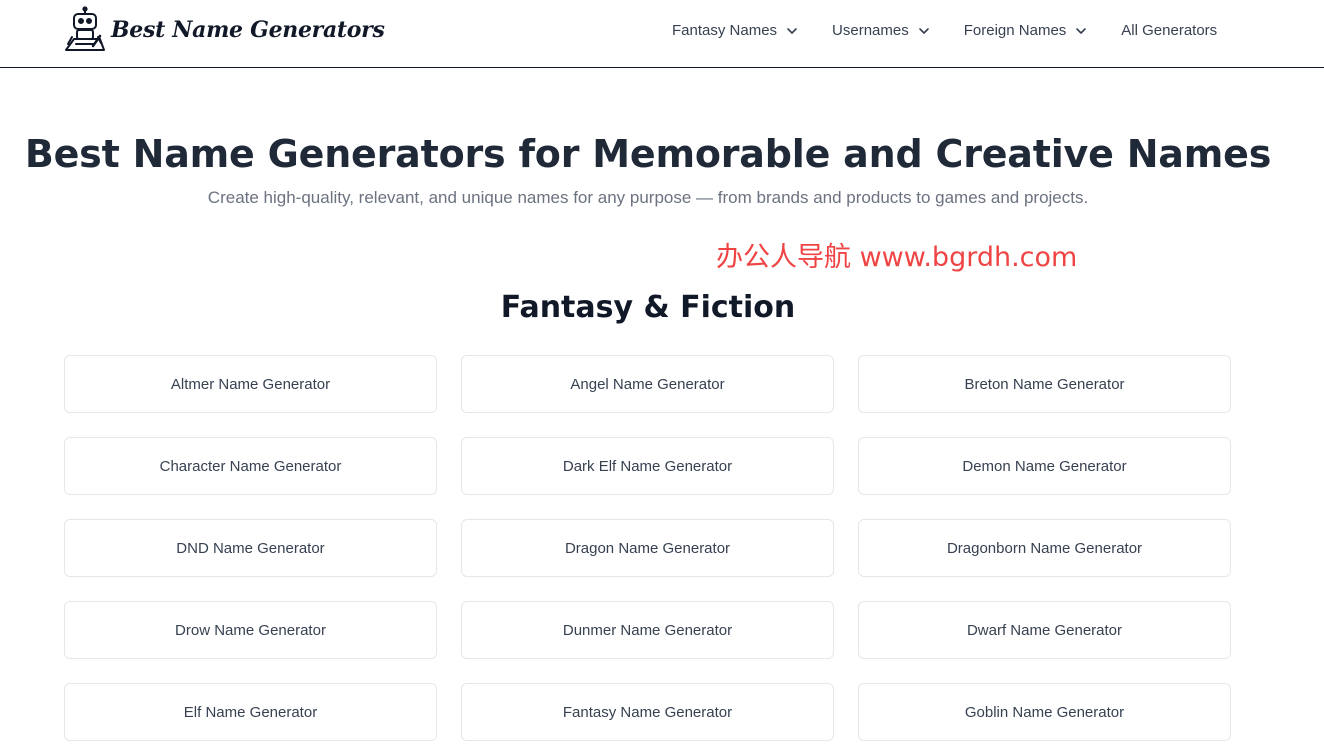 The height and width of the screenshot is (745, 1324). I want to click on site-logo-link: Best Name Generators, so click(224, 30).